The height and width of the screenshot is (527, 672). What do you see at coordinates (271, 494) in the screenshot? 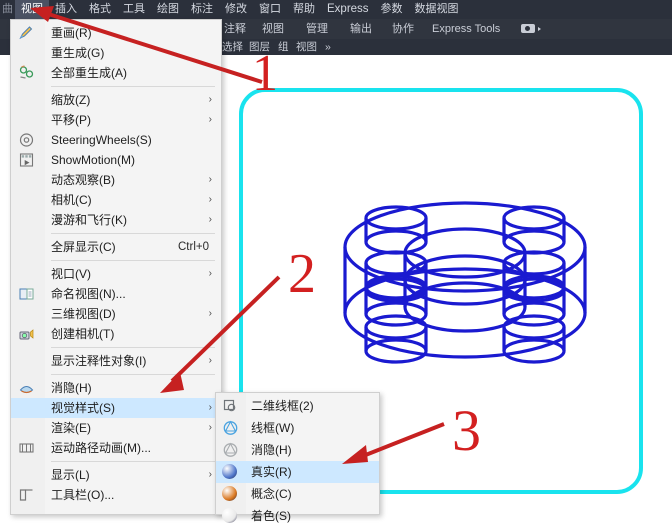
I see `visual-style-item-label: 概念(C)` at bounding box center [271, 494].